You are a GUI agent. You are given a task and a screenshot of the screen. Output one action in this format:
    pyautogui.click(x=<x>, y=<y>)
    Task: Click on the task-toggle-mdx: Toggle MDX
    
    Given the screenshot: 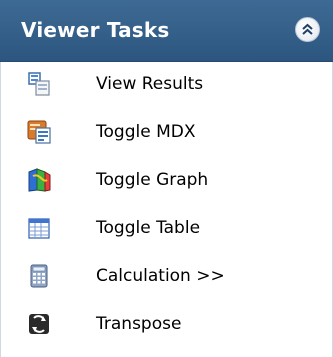 What is the action you would take?
    pyautogui.click(x=166, y=132)
    